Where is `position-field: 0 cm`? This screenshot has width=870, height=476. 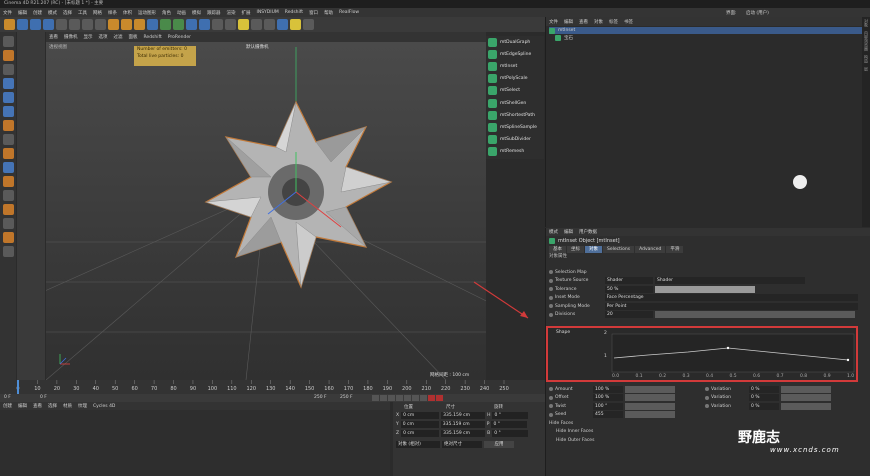 position-field: 0 cm is located at coordinates (420, 415).